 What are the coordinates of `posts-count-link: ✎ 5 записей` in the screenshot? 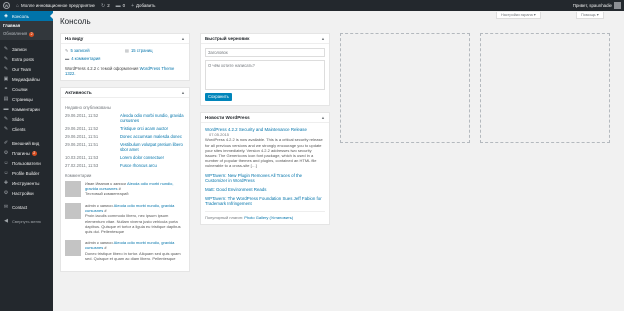 It's located at (95, 50).